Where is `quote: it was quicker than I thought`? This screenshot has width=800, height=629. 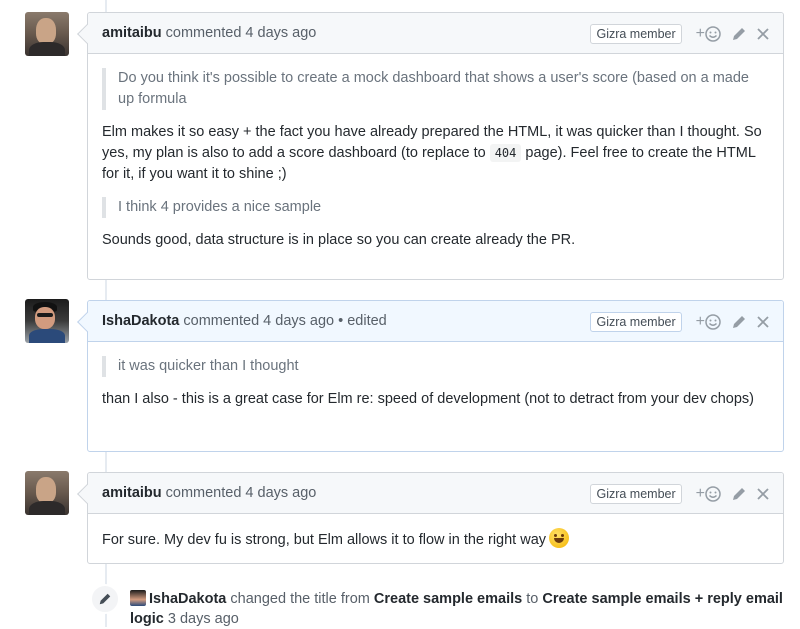
quote: it was quicker than I thought is located at coordinates (435, 366).